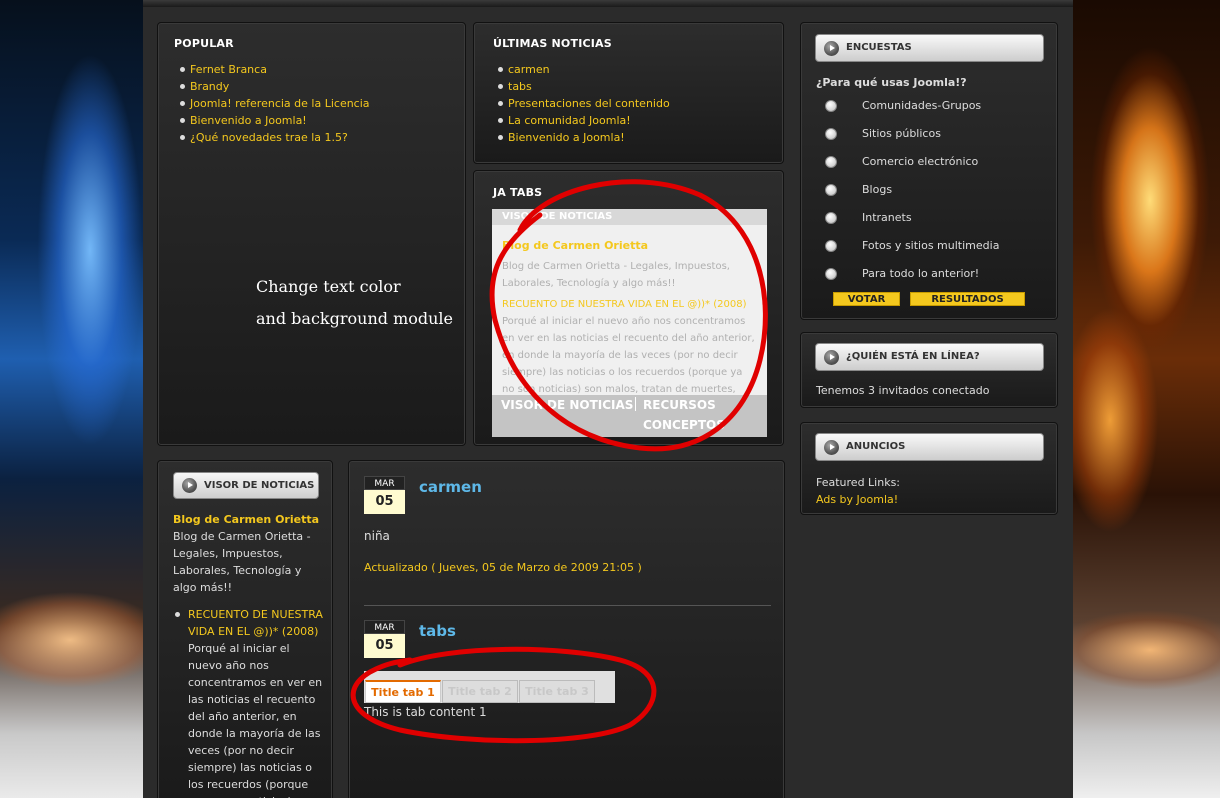 The height and width of the screenshot is (798, 1220). What do you see at coordinates (684, 425) in the screenshot?
I see `jatabs-tab-conceptos: CONCEPTOS` at bounding box center [684, 425].